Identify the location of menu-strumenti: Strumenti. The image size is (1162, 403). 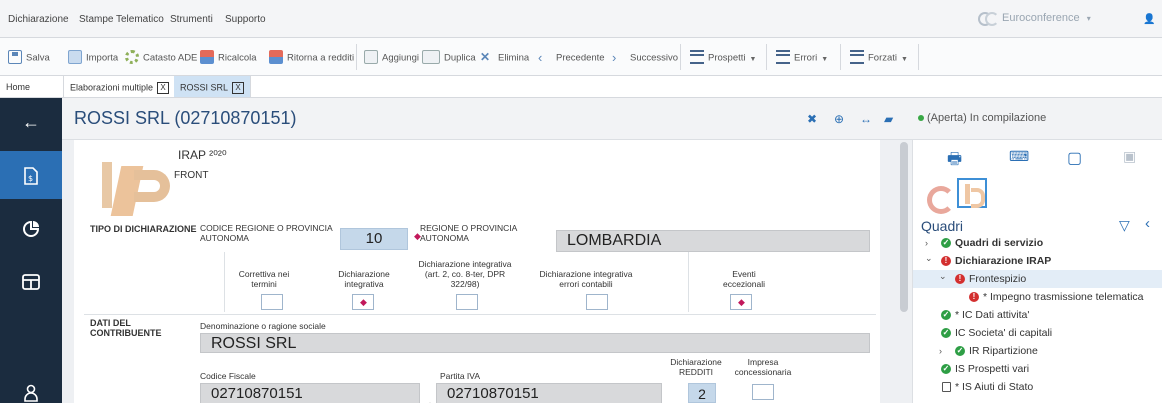
(191, 19).